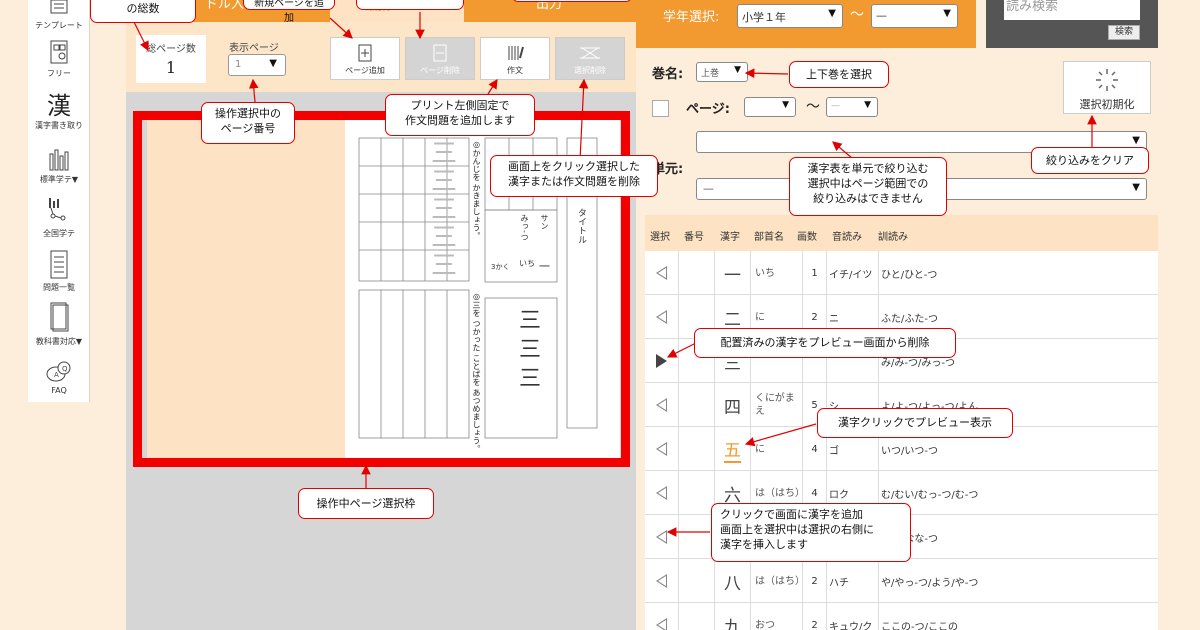  Describe the element at coordinates (722, 72) in the screenshot. I see `volume-select: 上巻 ▼` at that location.